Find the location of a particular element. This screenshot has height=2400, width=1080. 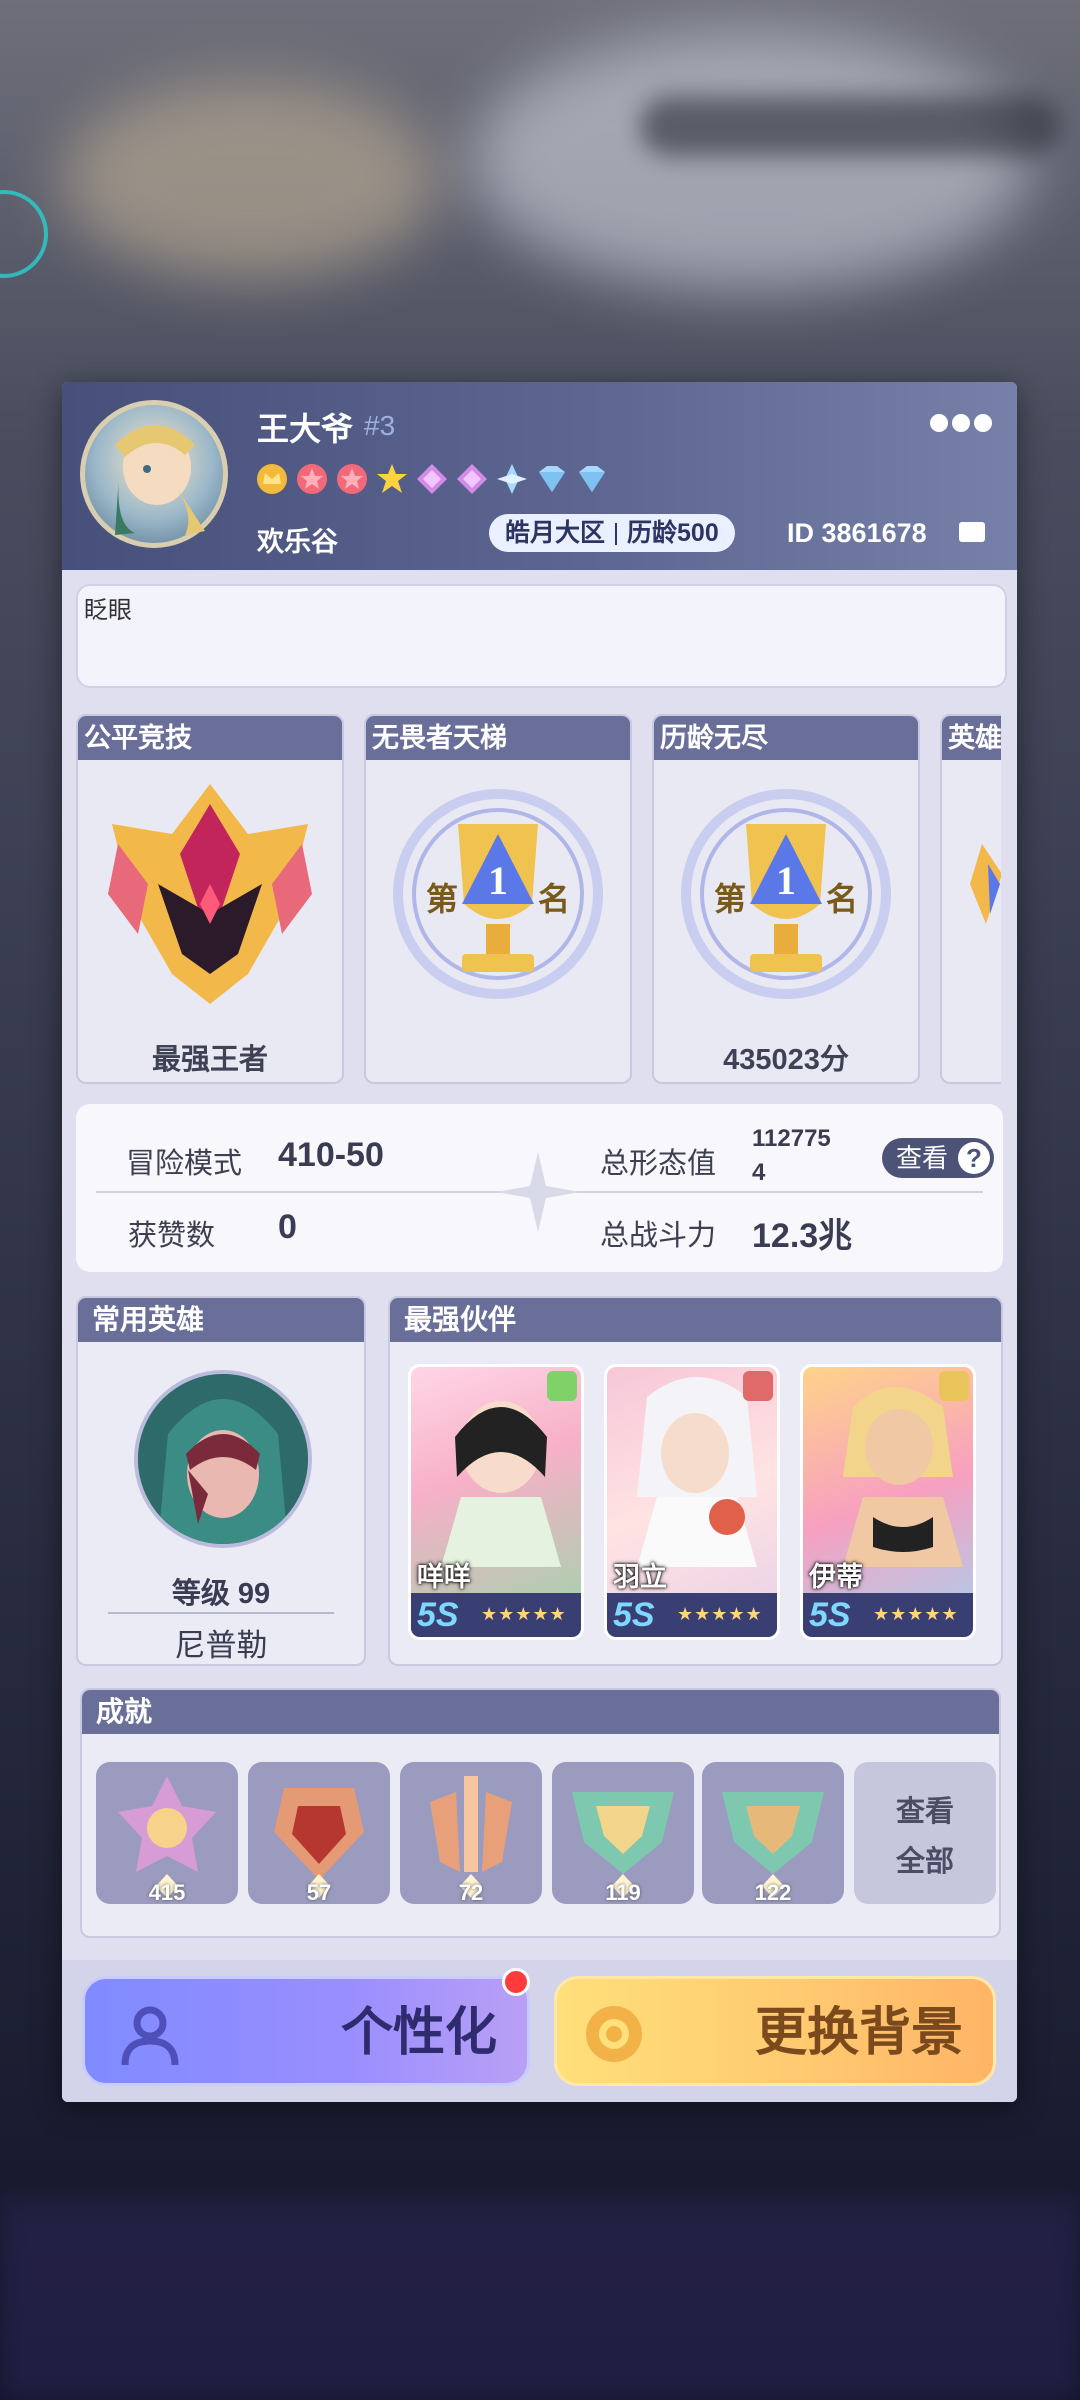

background-ring is located at coordinates (24, 234).